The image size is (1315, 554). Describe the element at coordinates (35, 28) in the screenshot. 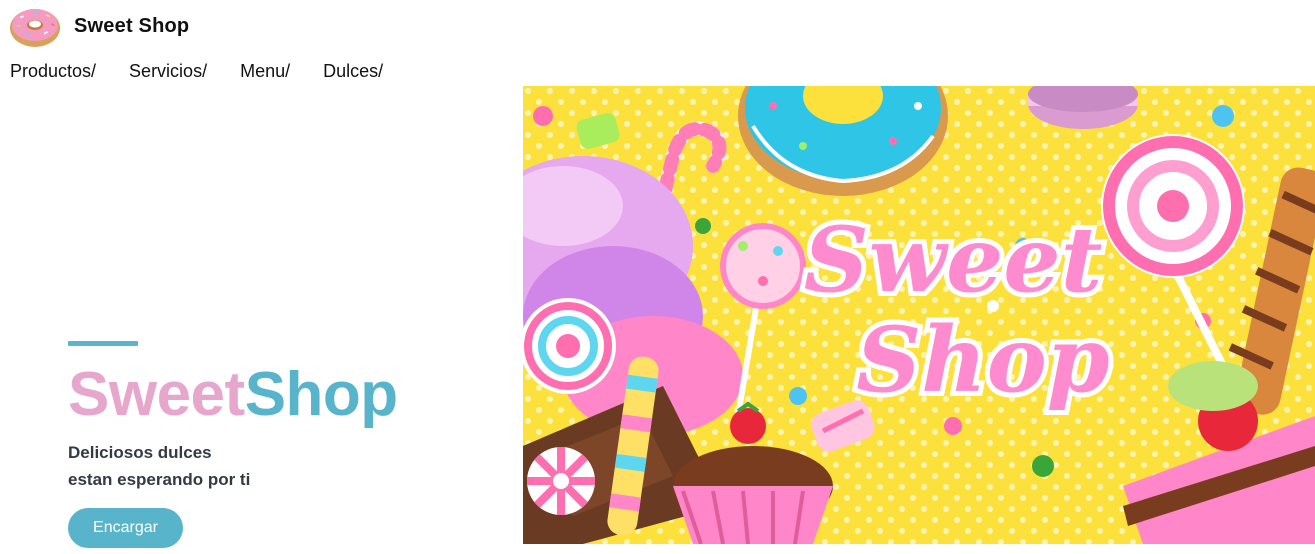

I see `donut-logo-icon` at that location.